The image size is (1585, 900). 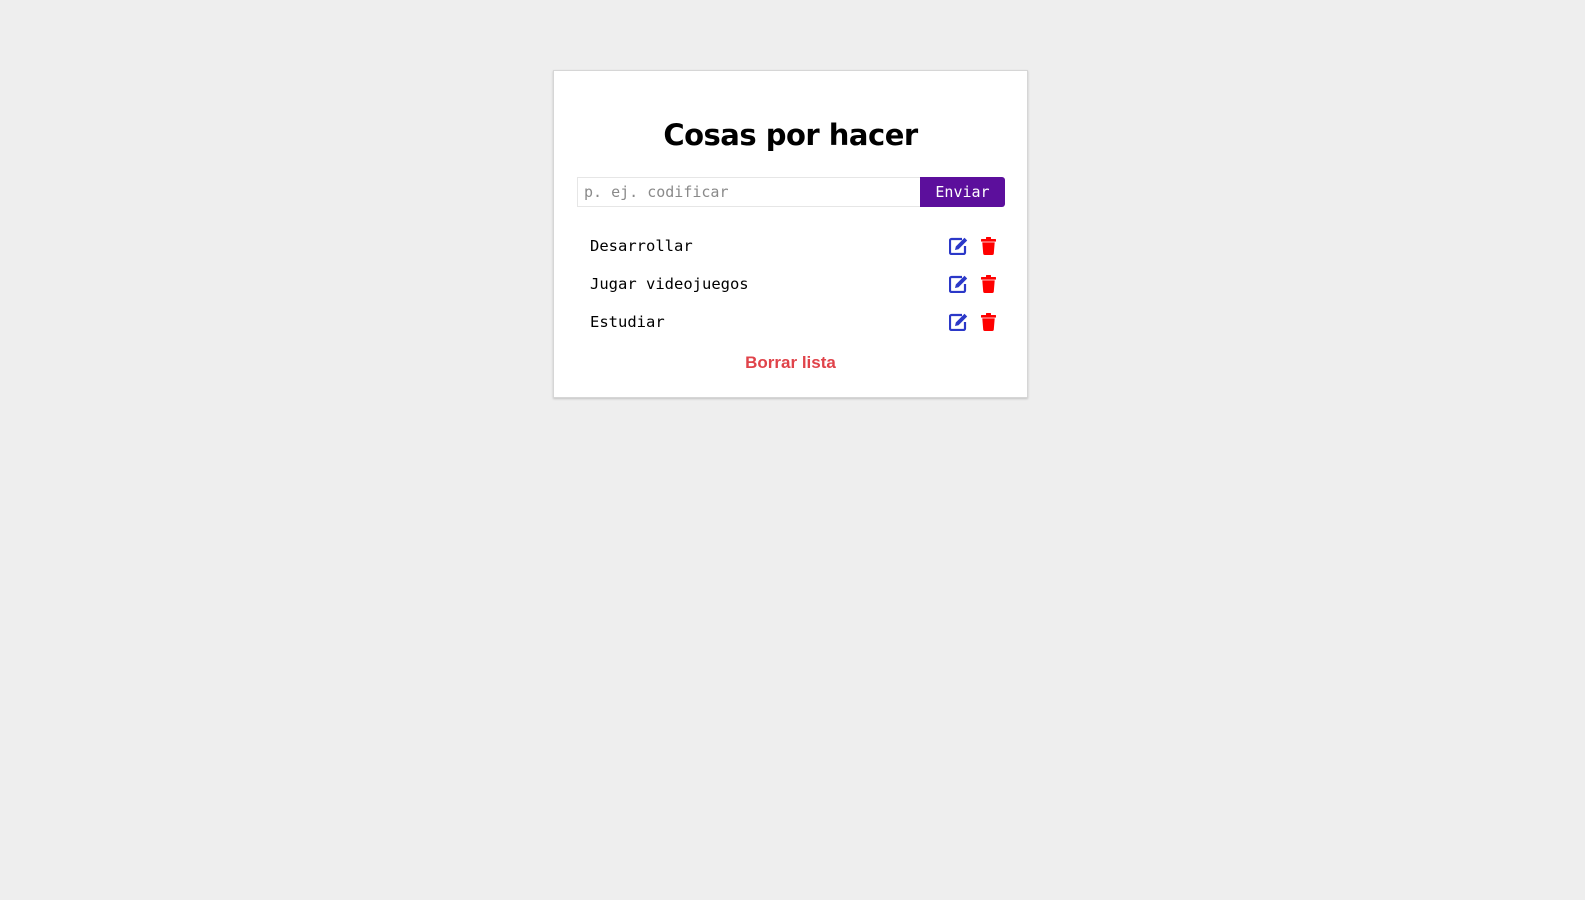 What do you see at coordinates (962, 192) in the screenshot?
I see `submit-button: Enviar` at bounding box center [962, 192].